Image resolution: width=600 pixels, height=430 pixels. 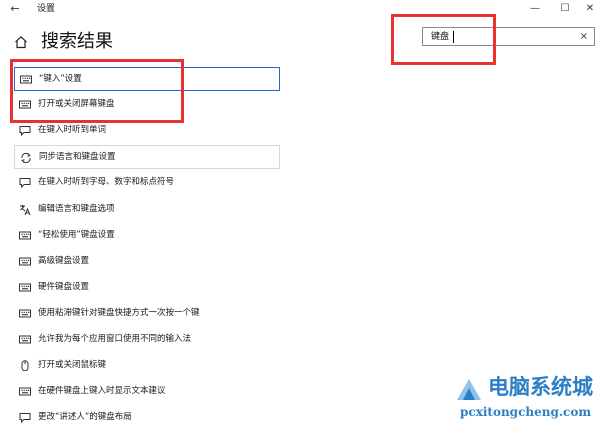 I want to click on watermark-text: 电脑系统城, so click(x=540, y=387).